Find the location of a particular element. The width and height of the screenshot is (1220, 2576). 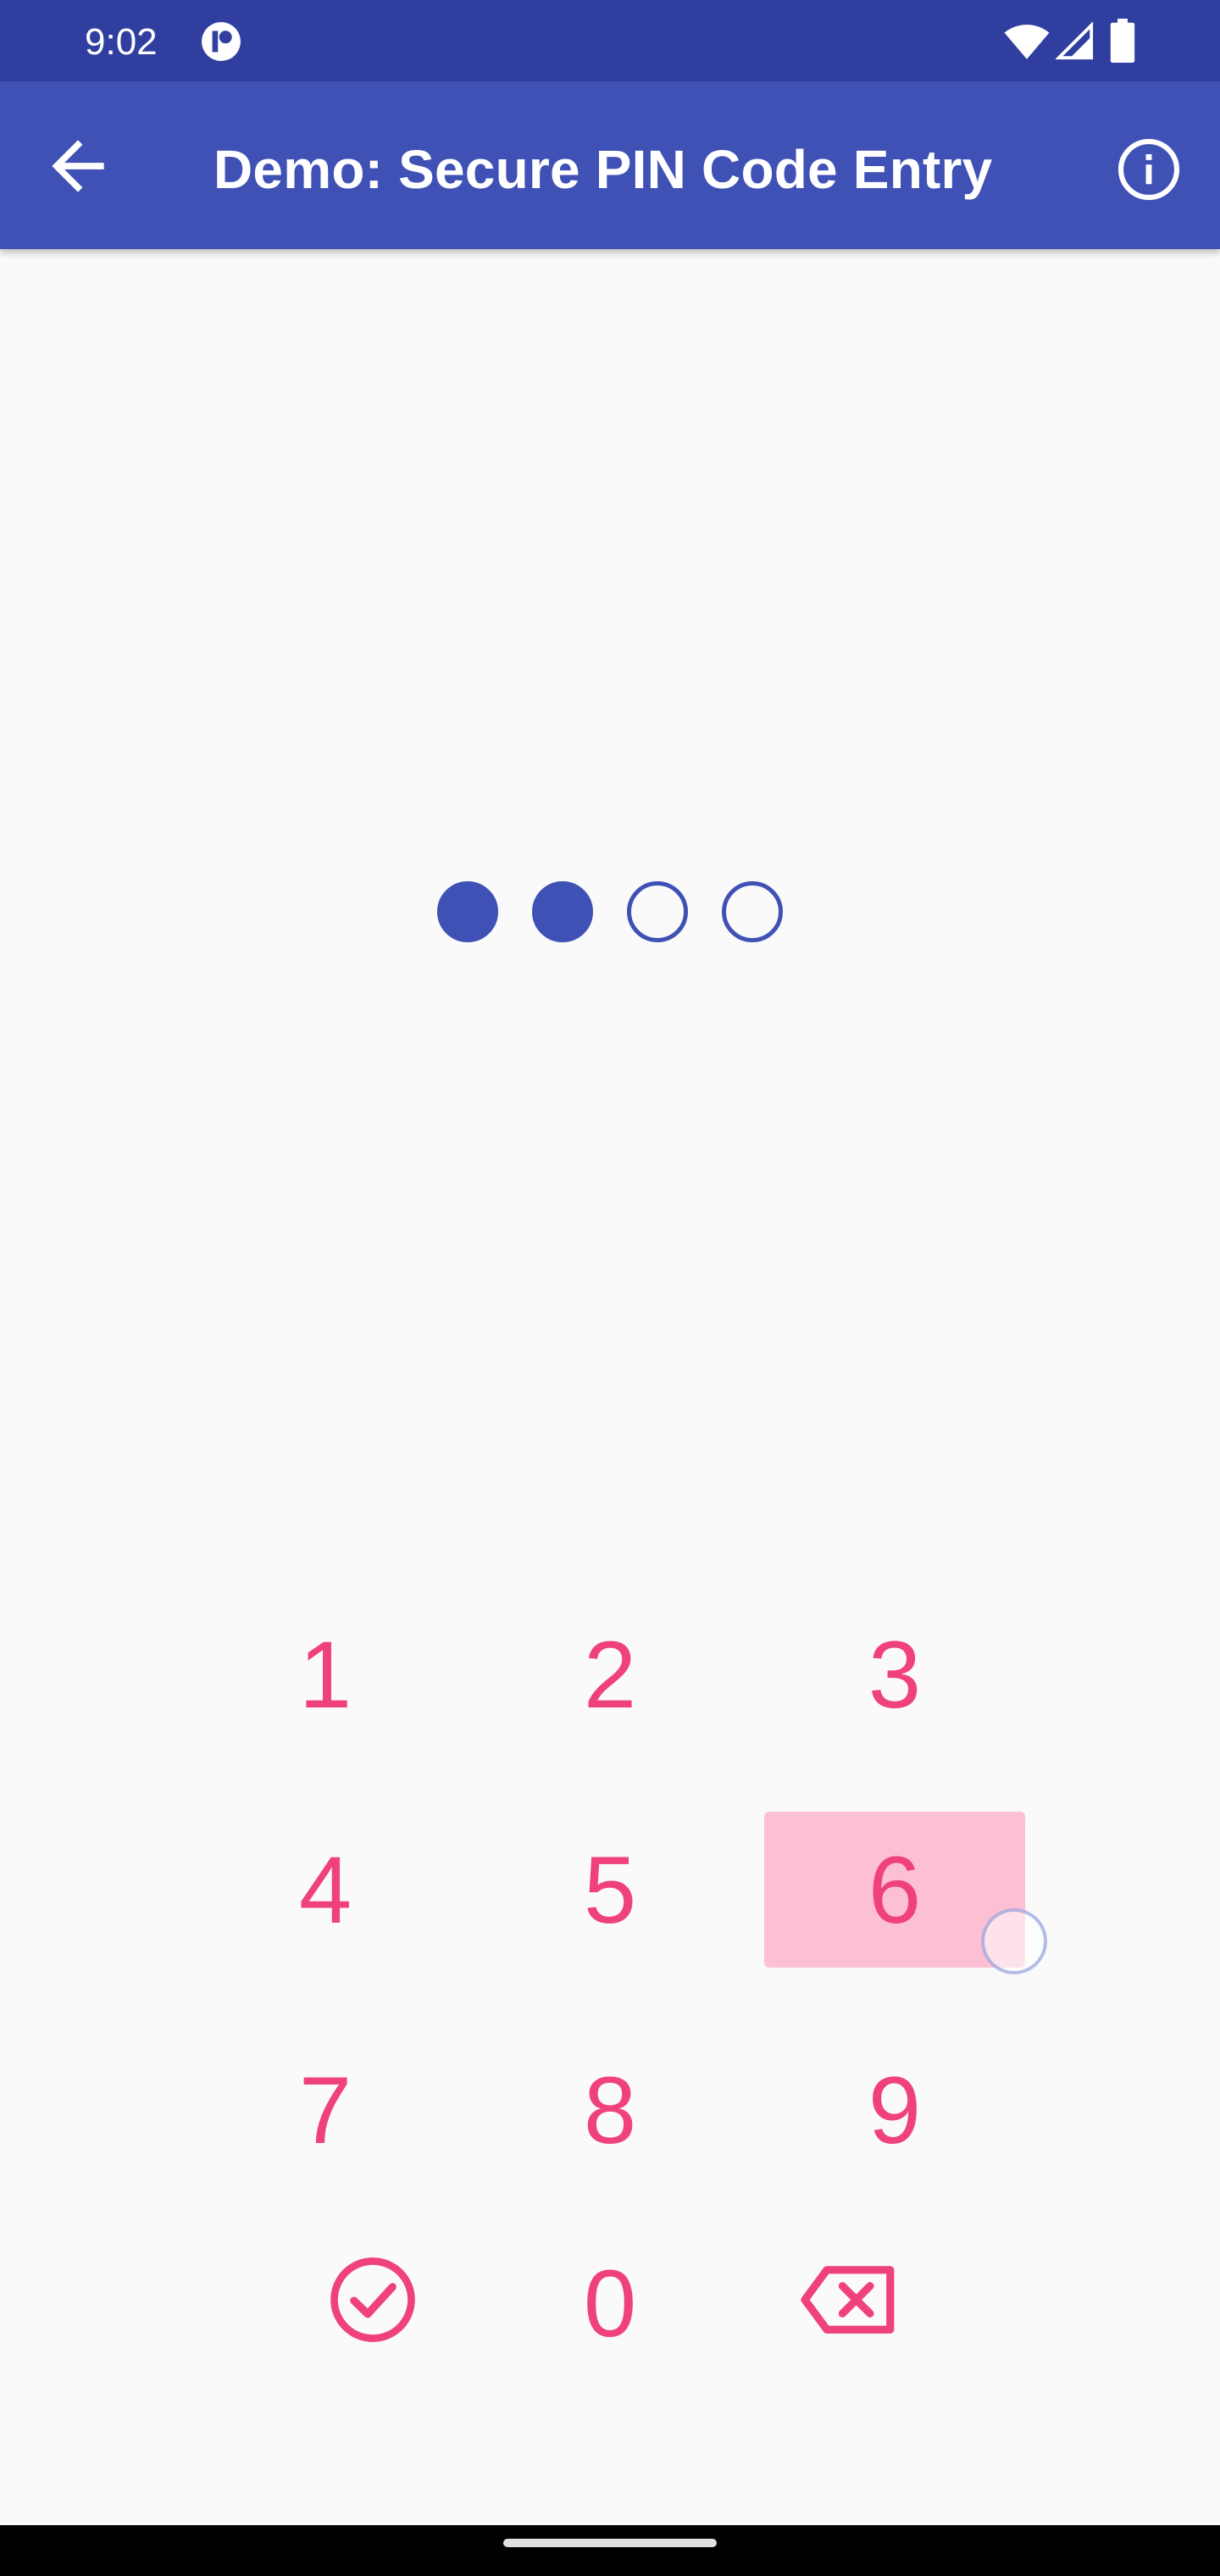

backspace-button is located at coordinates (848, 2300).